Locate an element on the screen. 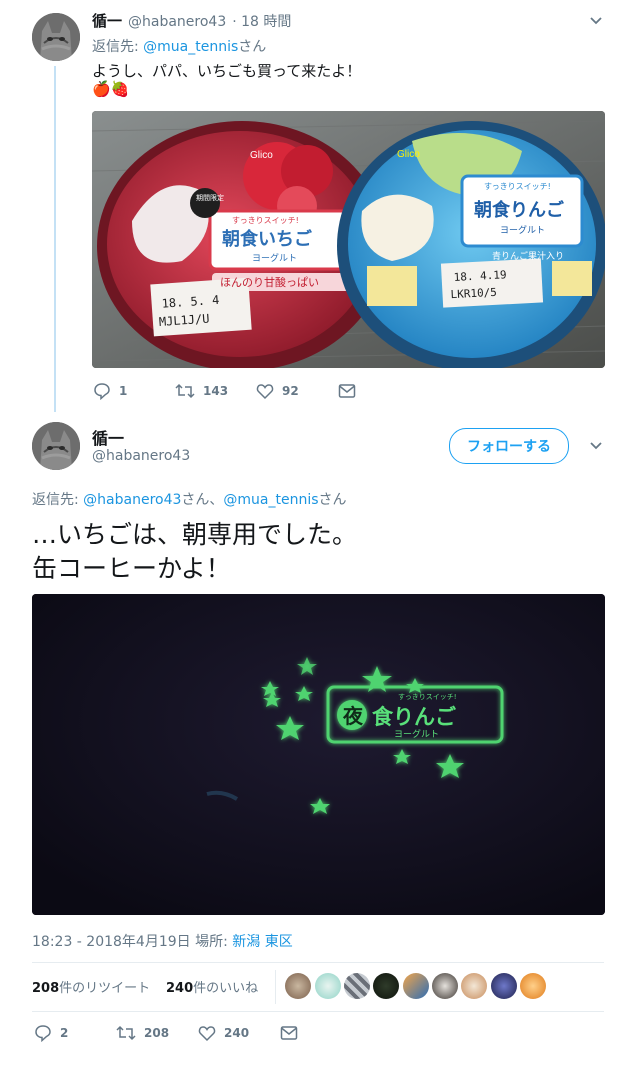  retweet-count: 208 is located at coordinates (157, 1033).